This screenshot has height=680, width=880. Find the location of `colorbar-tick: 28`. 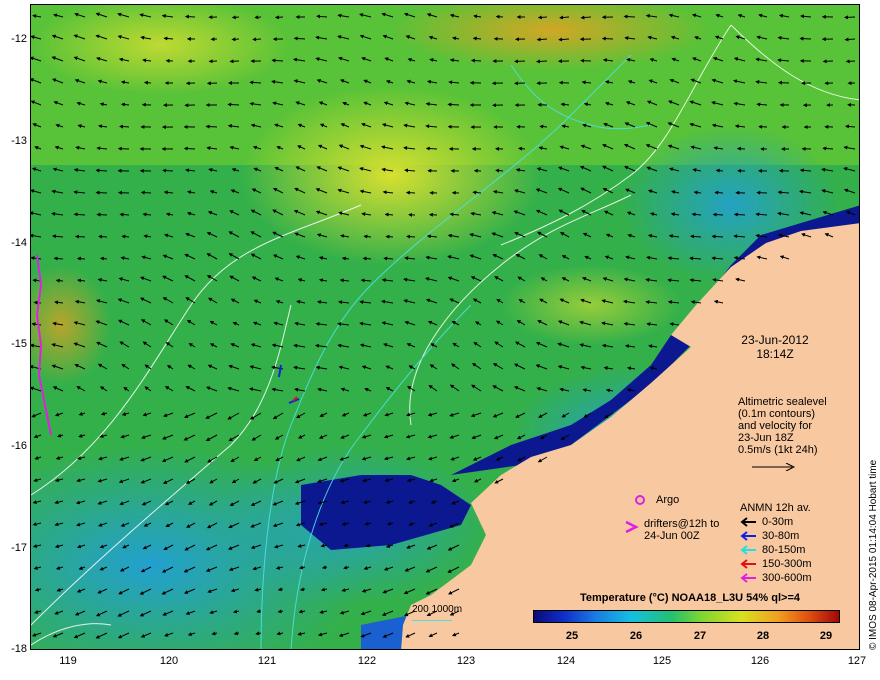

colorbar-tick: 28 is located at coordinates (763, 636).